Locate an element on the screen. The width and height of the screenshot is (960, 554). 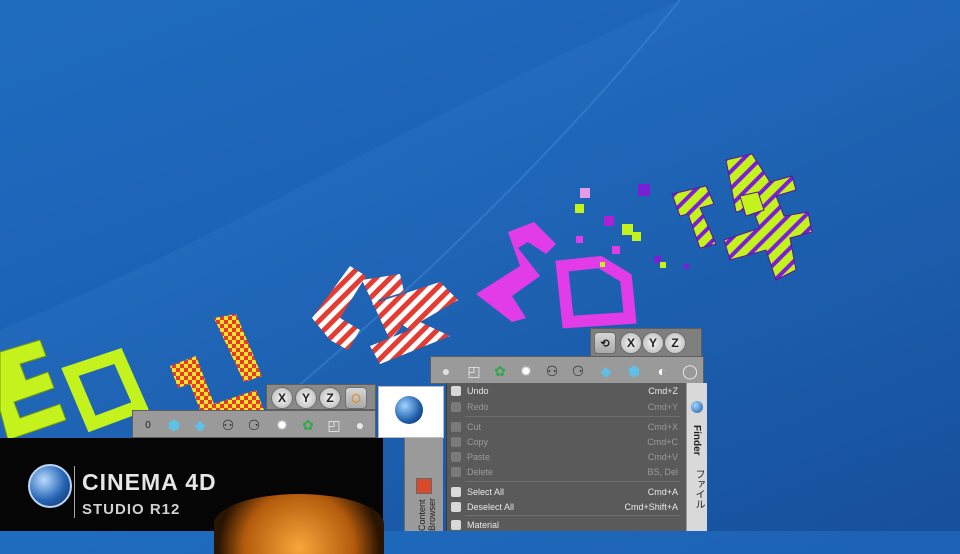
copy-icon is located at coordinates (456, 442).